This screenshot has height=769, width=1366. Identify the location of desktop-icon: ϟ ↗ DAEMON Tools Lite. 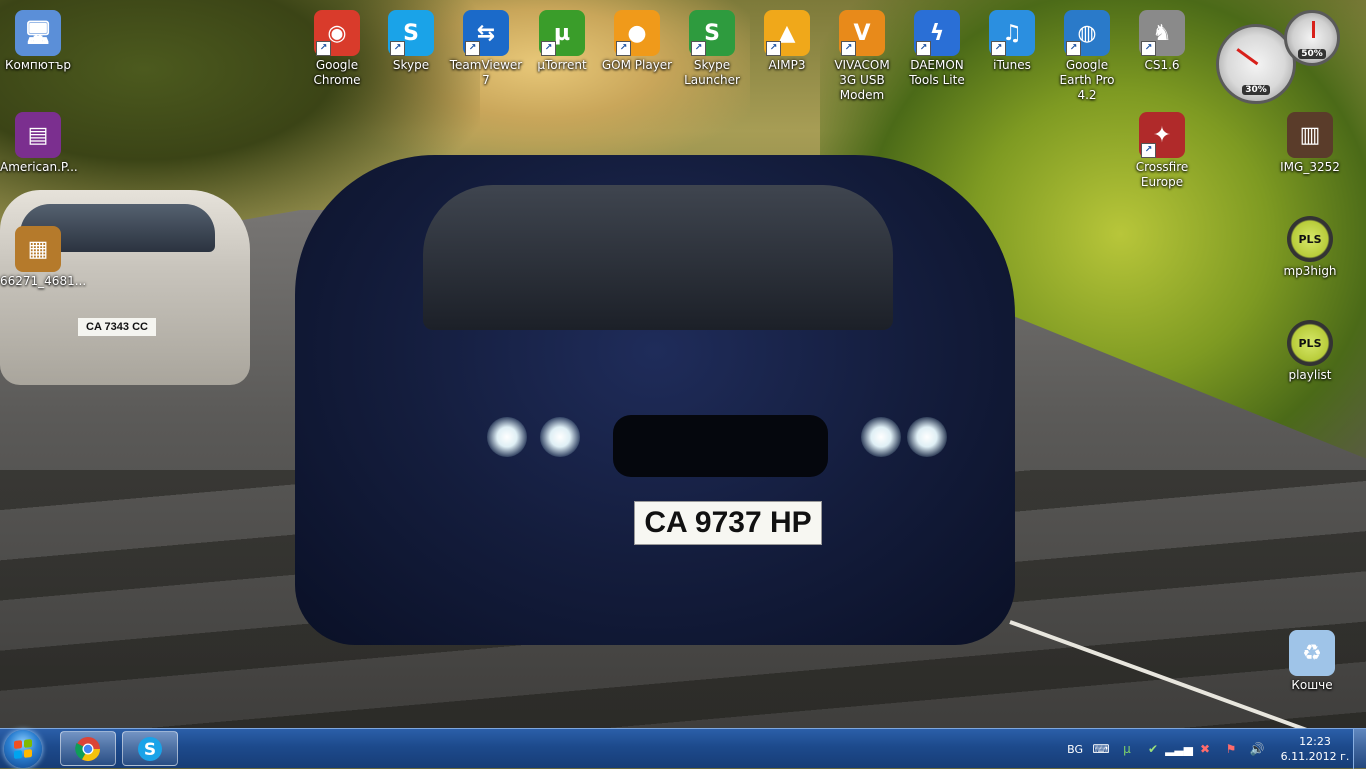
(937, 49).